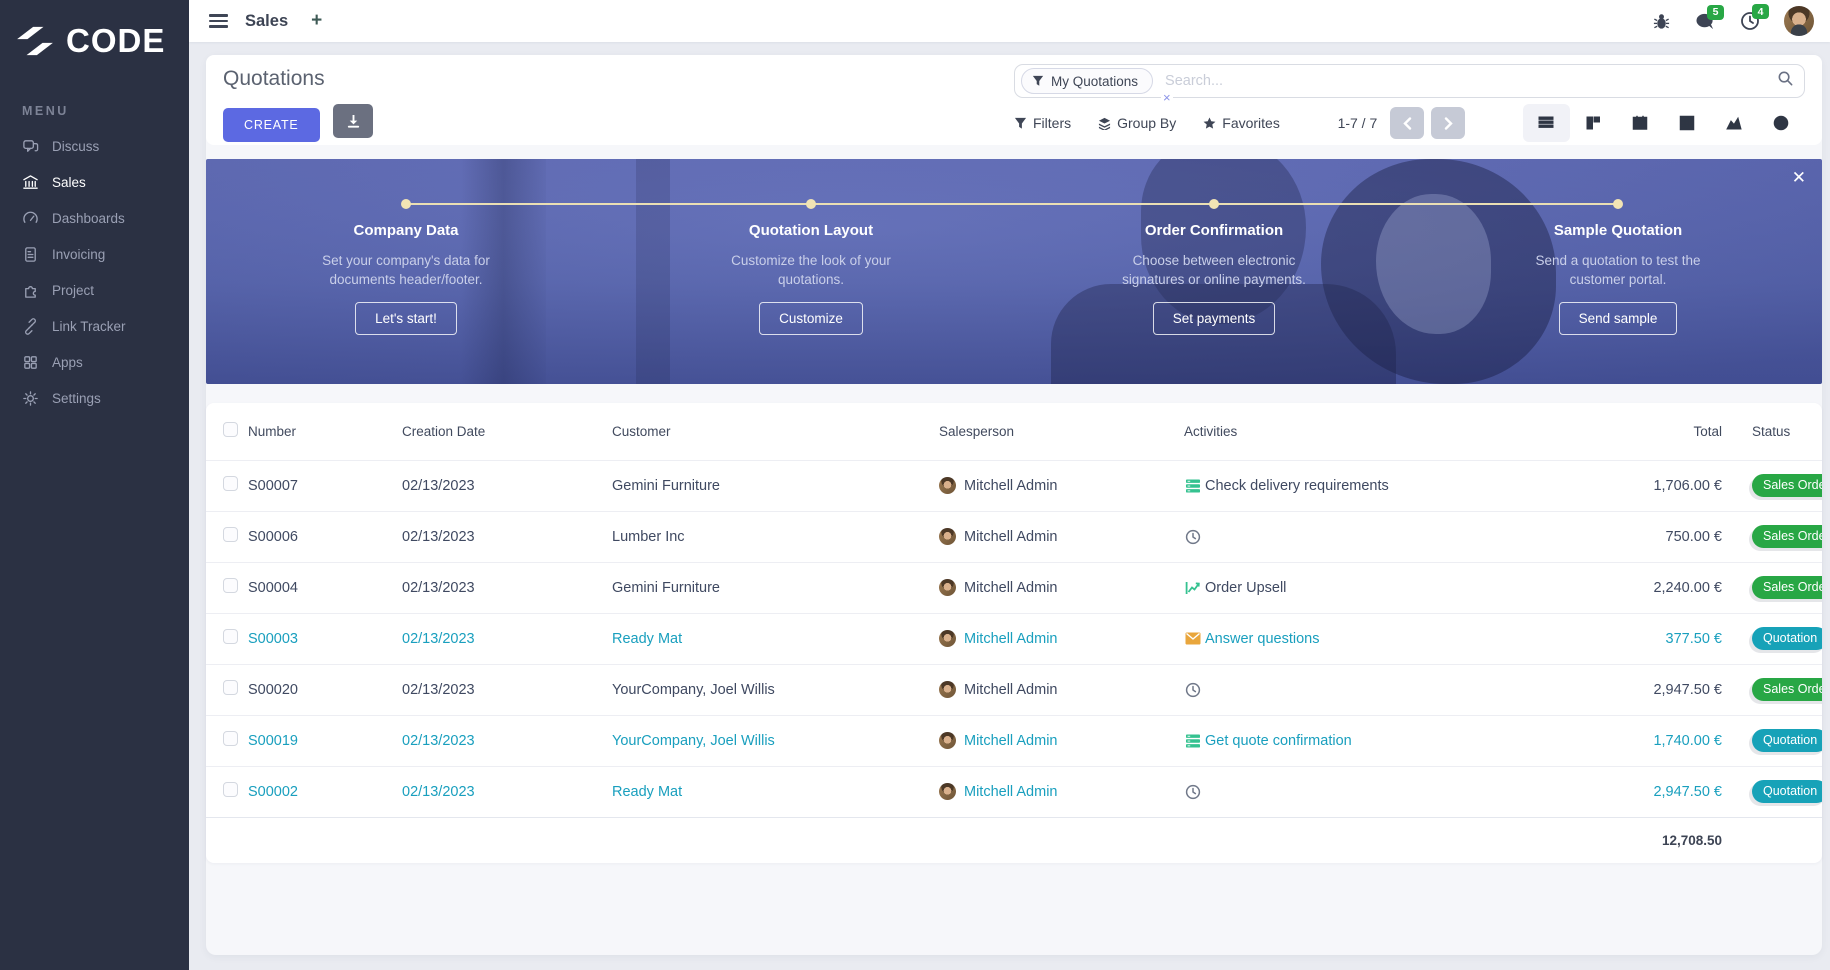 The height and width of the screenshot is (970, 1830). What do you see at coordinates (1772, 431) in the screenshot?
I see `column-header-status: Status` at bounding box center [1772, 431].